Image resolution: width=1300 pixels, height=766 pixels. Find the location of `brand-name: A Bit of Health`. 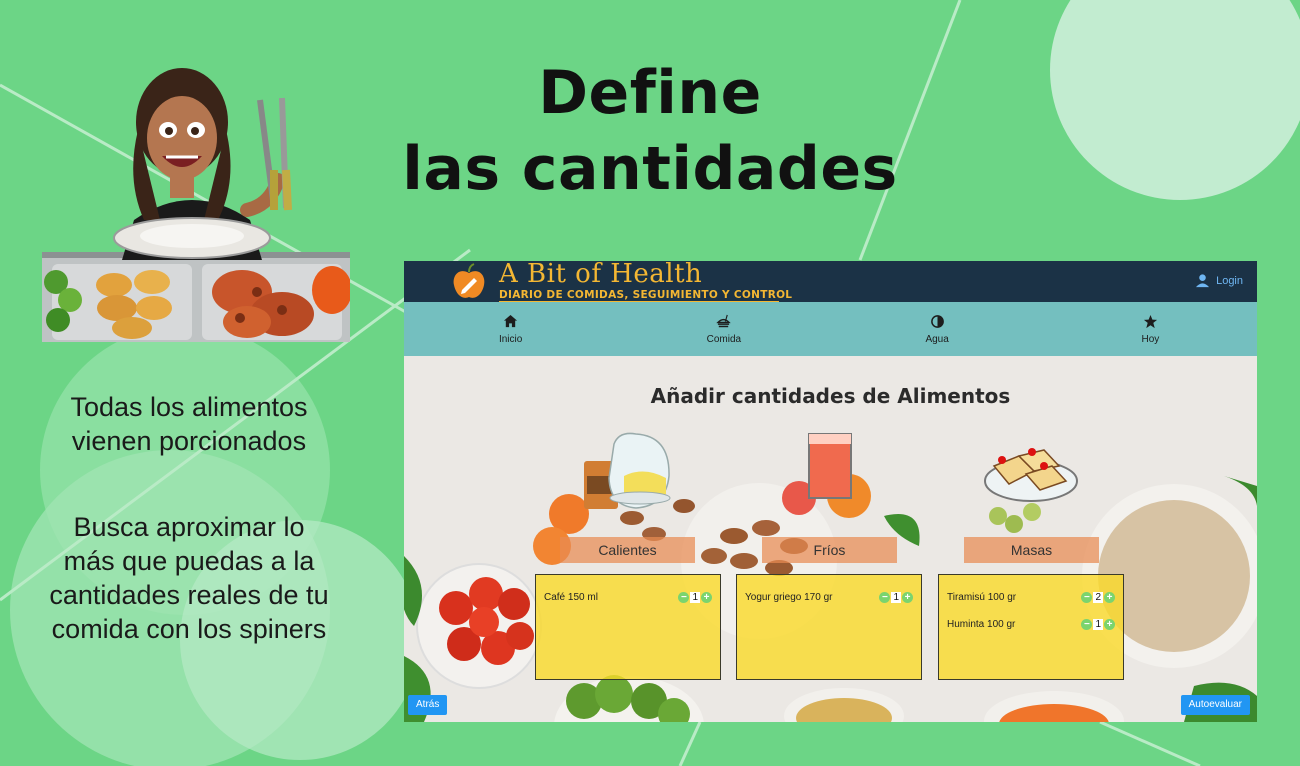

brand-name: A Bit of Health is located at coordinates (600, 275).